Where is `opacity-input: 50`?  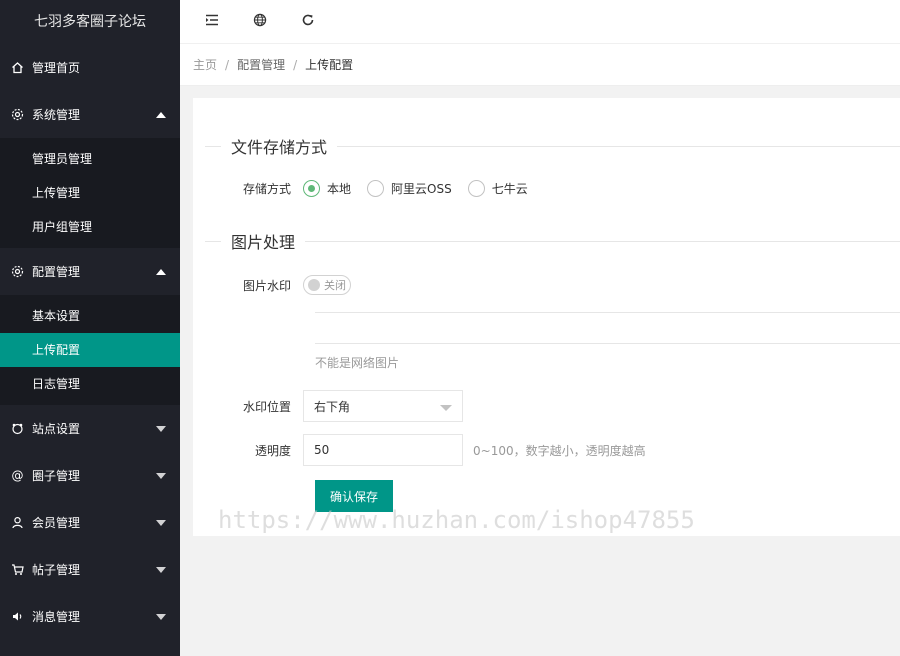
opacity-input: 50 is located at coordinates (383, 450).